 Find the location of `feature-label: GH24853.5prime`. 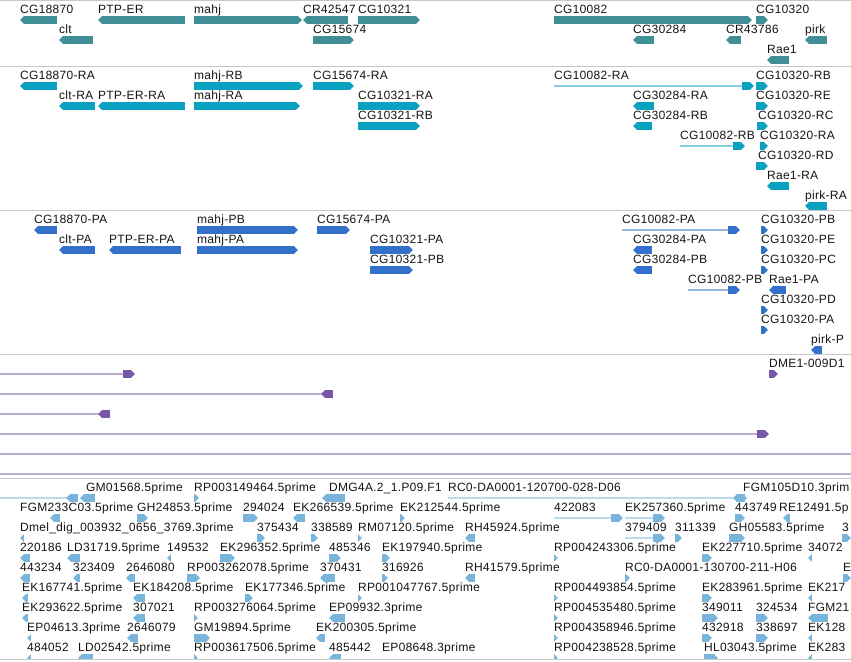

feature-label: GH24853.5prime is located at coordinates (185, 507).